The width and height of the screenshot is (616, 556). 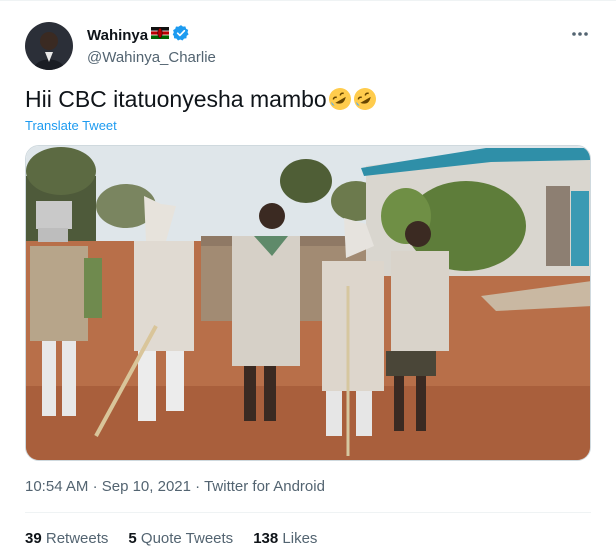 What do you see at coordinates (308, 0) in the screenshot?
I see `top-divider` at bounding box center [308, 0].